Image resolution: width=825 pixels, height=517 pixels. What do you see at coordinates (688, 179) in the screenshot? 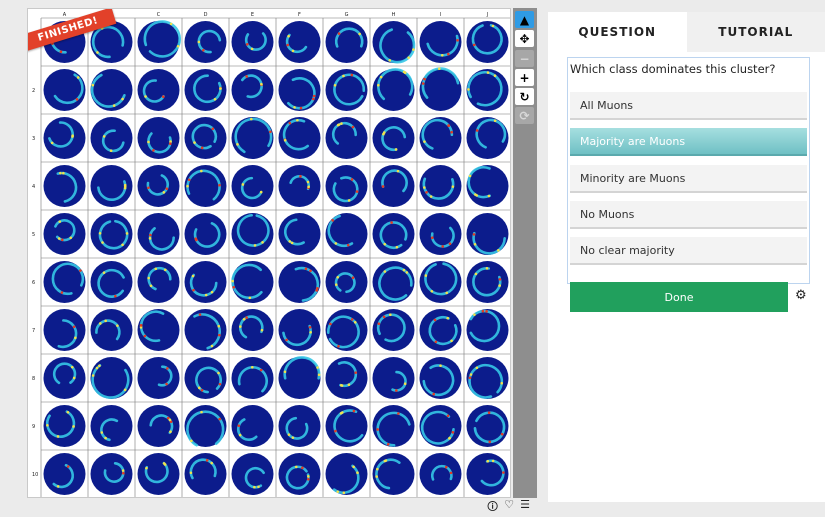
I see `answer-minority-muons: Minority are Muons` at bounding box center [688, 179].